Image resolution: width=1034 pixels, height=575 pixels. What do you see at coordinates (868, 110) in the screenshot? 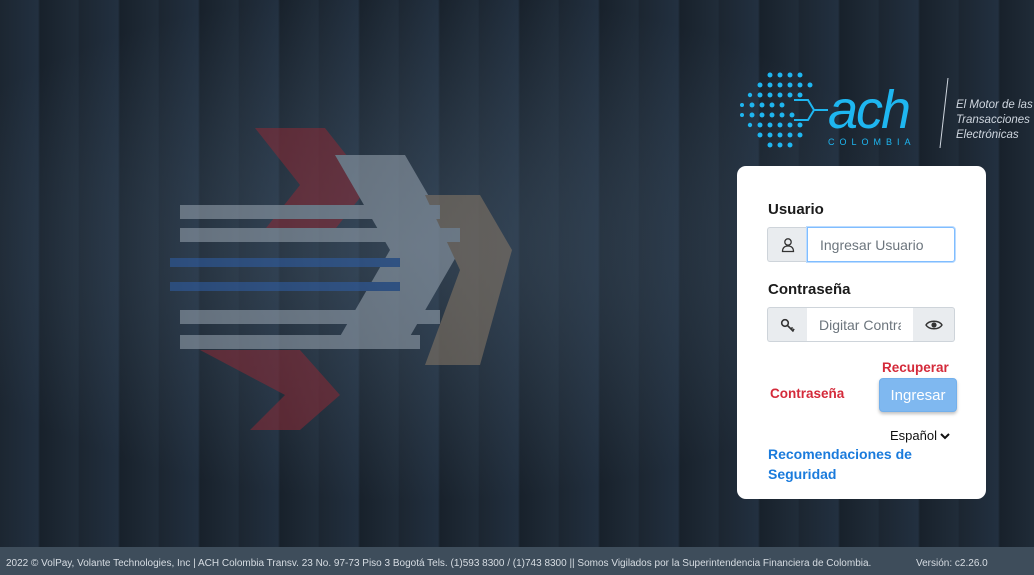
I see `logo-brand: ach` at bounding box center [868, 110].